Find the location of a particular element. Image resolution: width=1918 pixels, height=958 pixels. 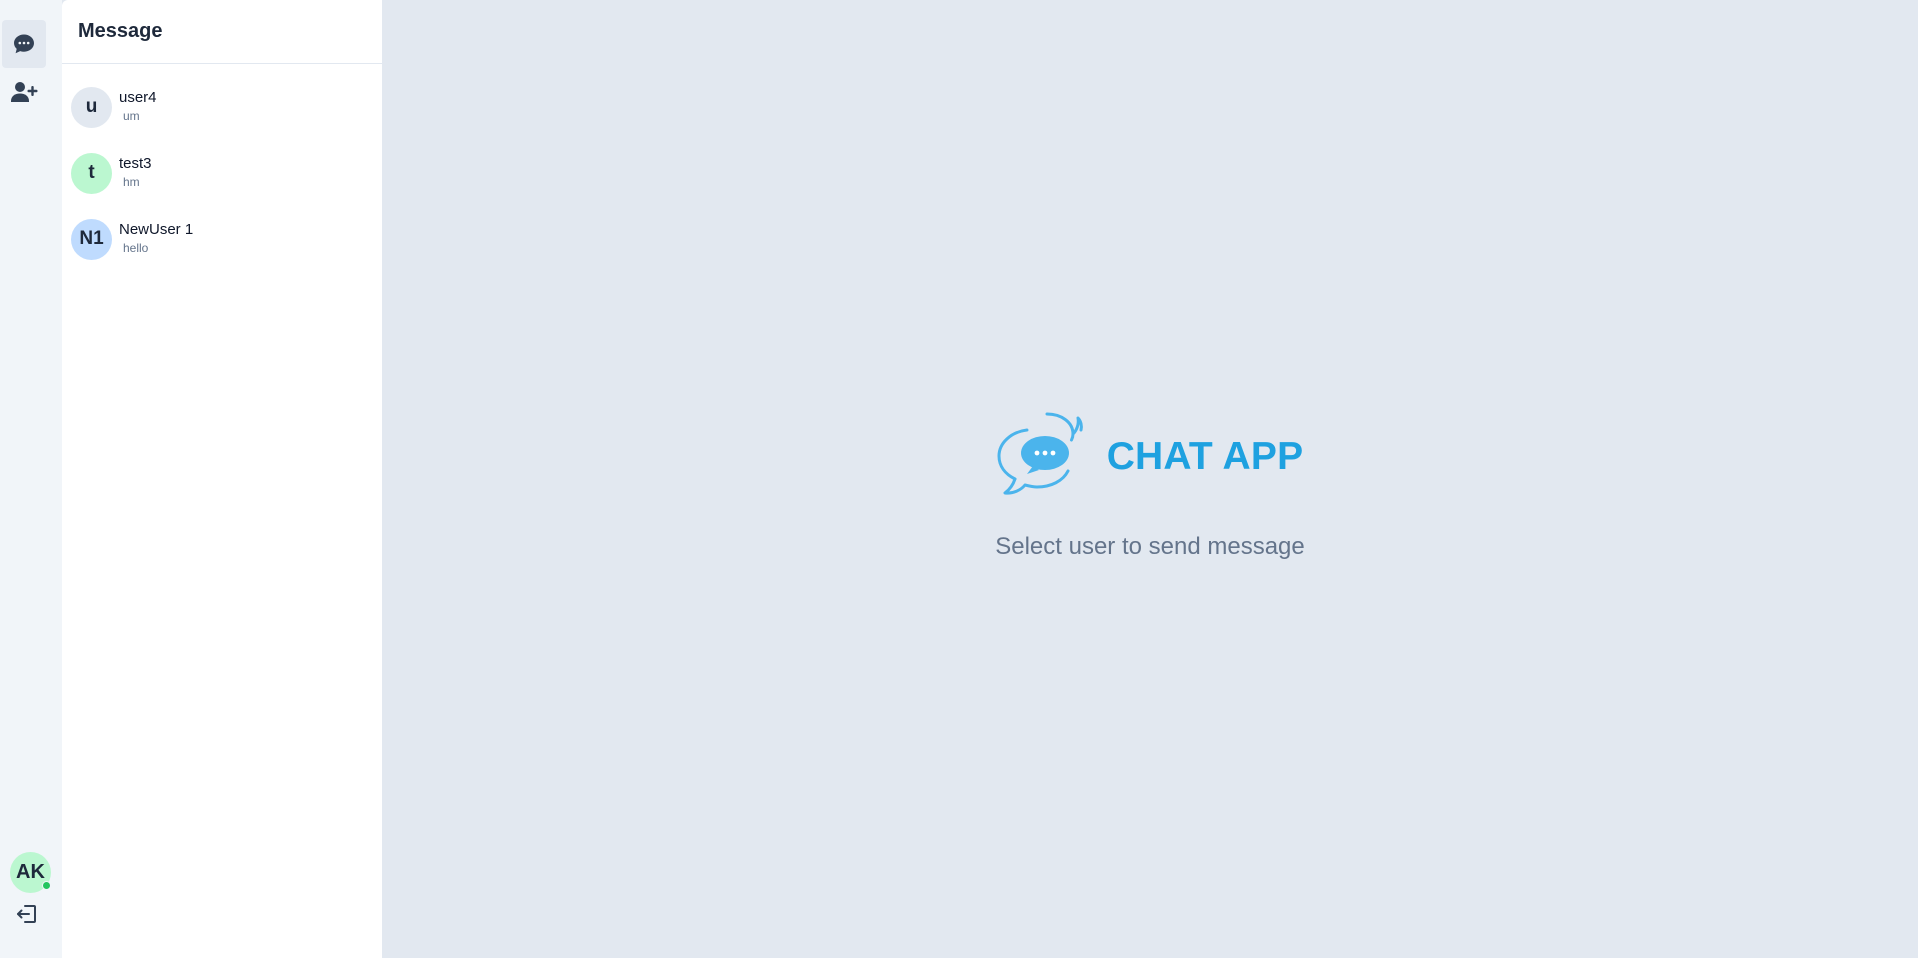

conversation-text: NewUser 1 hello is located at coordinates (156, 238).